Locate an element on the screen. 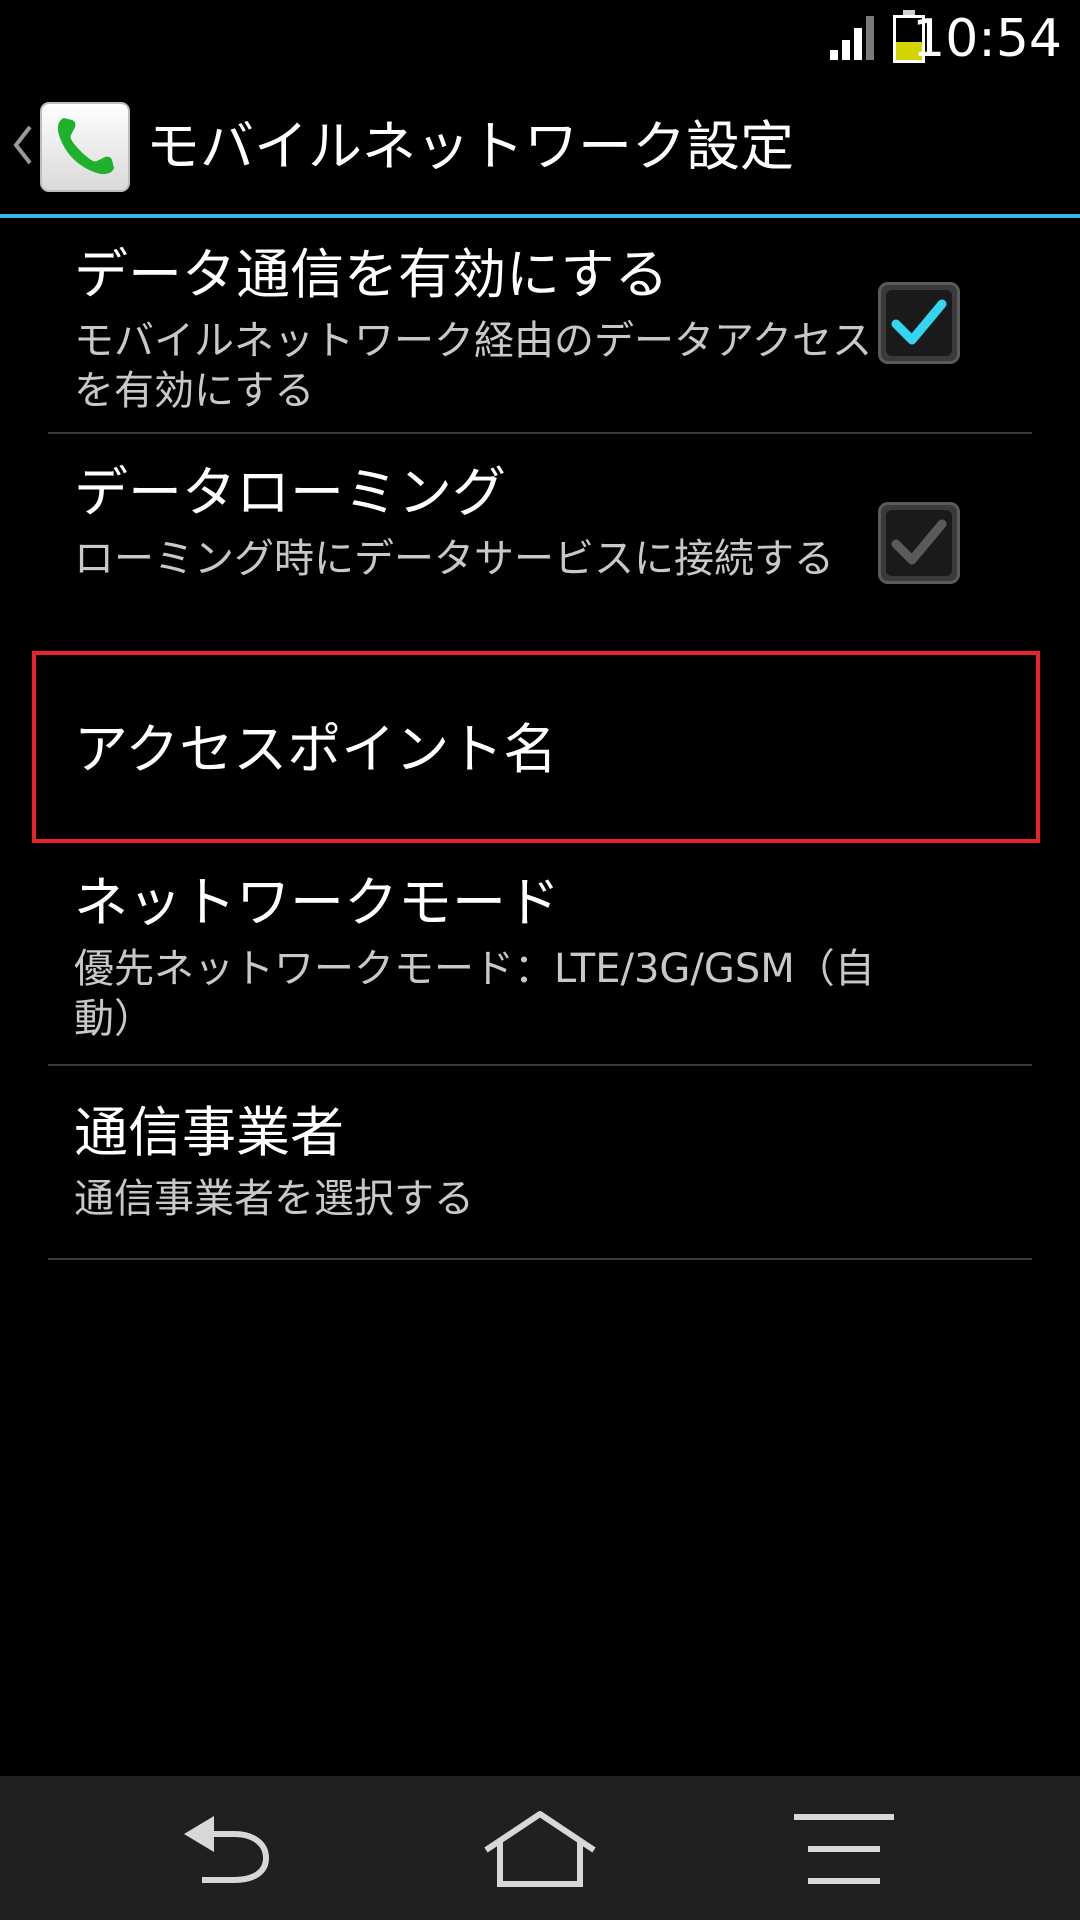 The image size is (1080, 1920). pref-summary: 通信事業者を選択する is located at coordinates (274, 1199).